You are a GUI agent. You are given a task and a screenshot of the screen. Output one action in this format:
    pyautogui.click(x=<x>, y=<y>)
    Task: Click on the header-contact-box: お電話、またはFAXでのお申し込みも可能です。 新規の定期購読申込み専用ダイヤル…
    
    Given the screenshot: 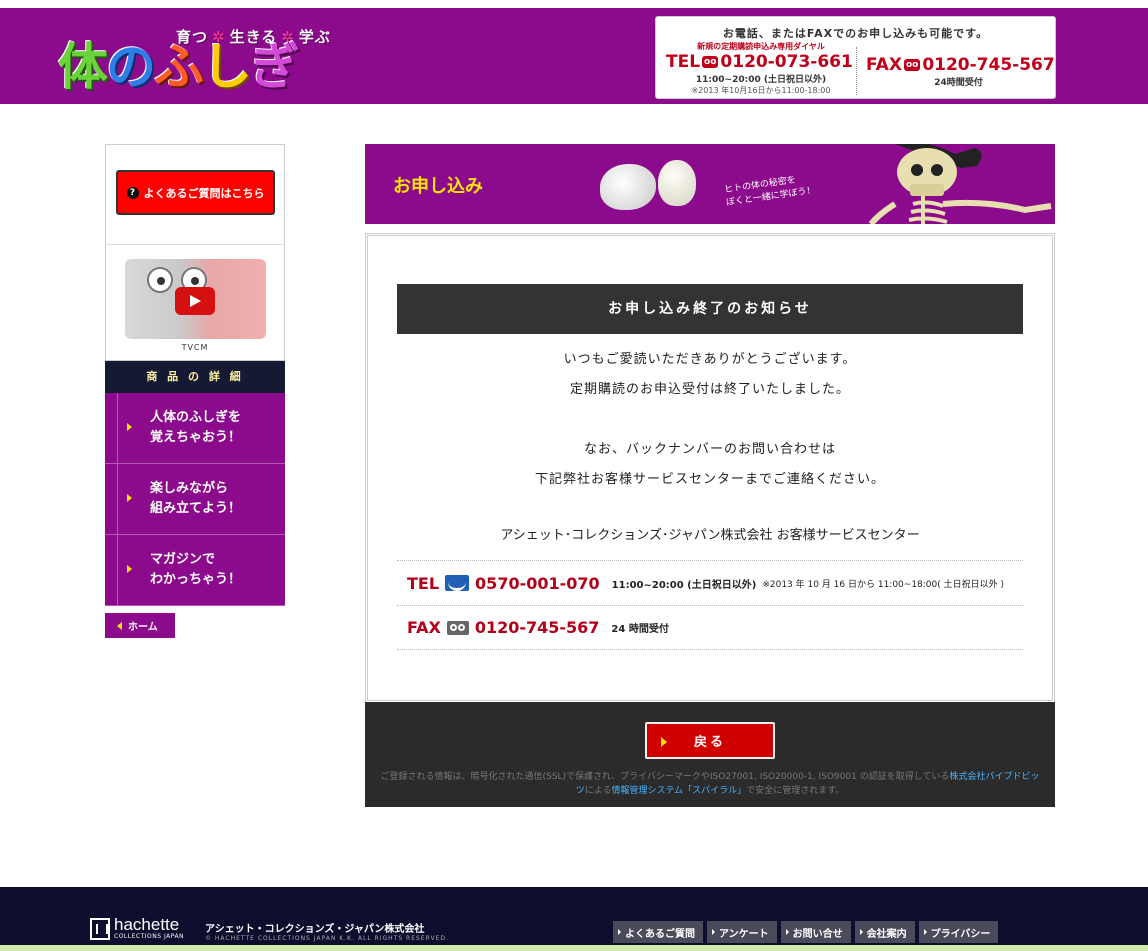 What is the action you would take?
    pyautogui.click(x=855, y=57)
    